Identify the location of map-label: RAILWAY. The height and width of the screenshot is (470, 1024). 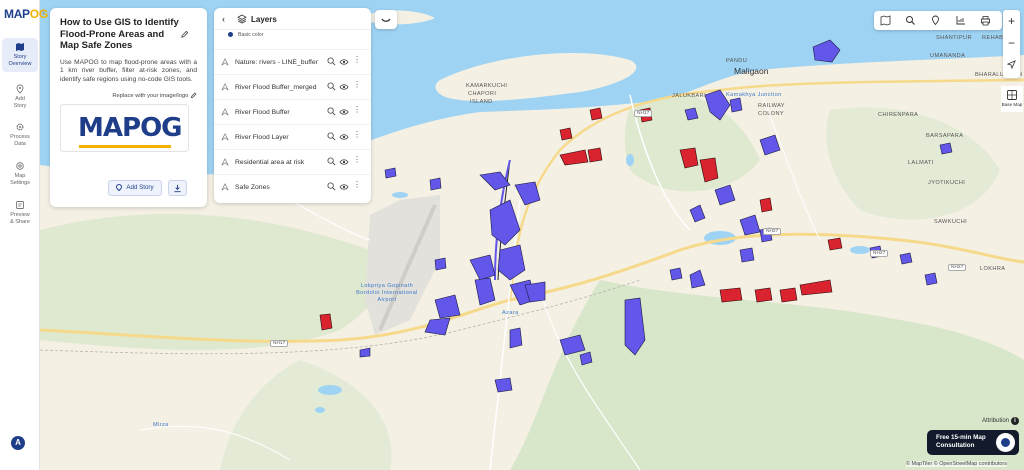
(771, 106).